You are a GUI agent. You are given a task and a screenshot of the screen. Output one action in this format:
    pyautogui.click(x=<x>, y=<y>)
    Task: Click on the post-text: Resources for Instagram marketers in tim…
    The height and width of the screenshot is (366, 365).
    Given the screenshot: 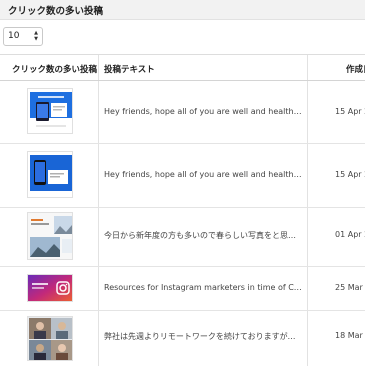 What is the action you would take?
    pyautogui.click(x=203, y=287)
    